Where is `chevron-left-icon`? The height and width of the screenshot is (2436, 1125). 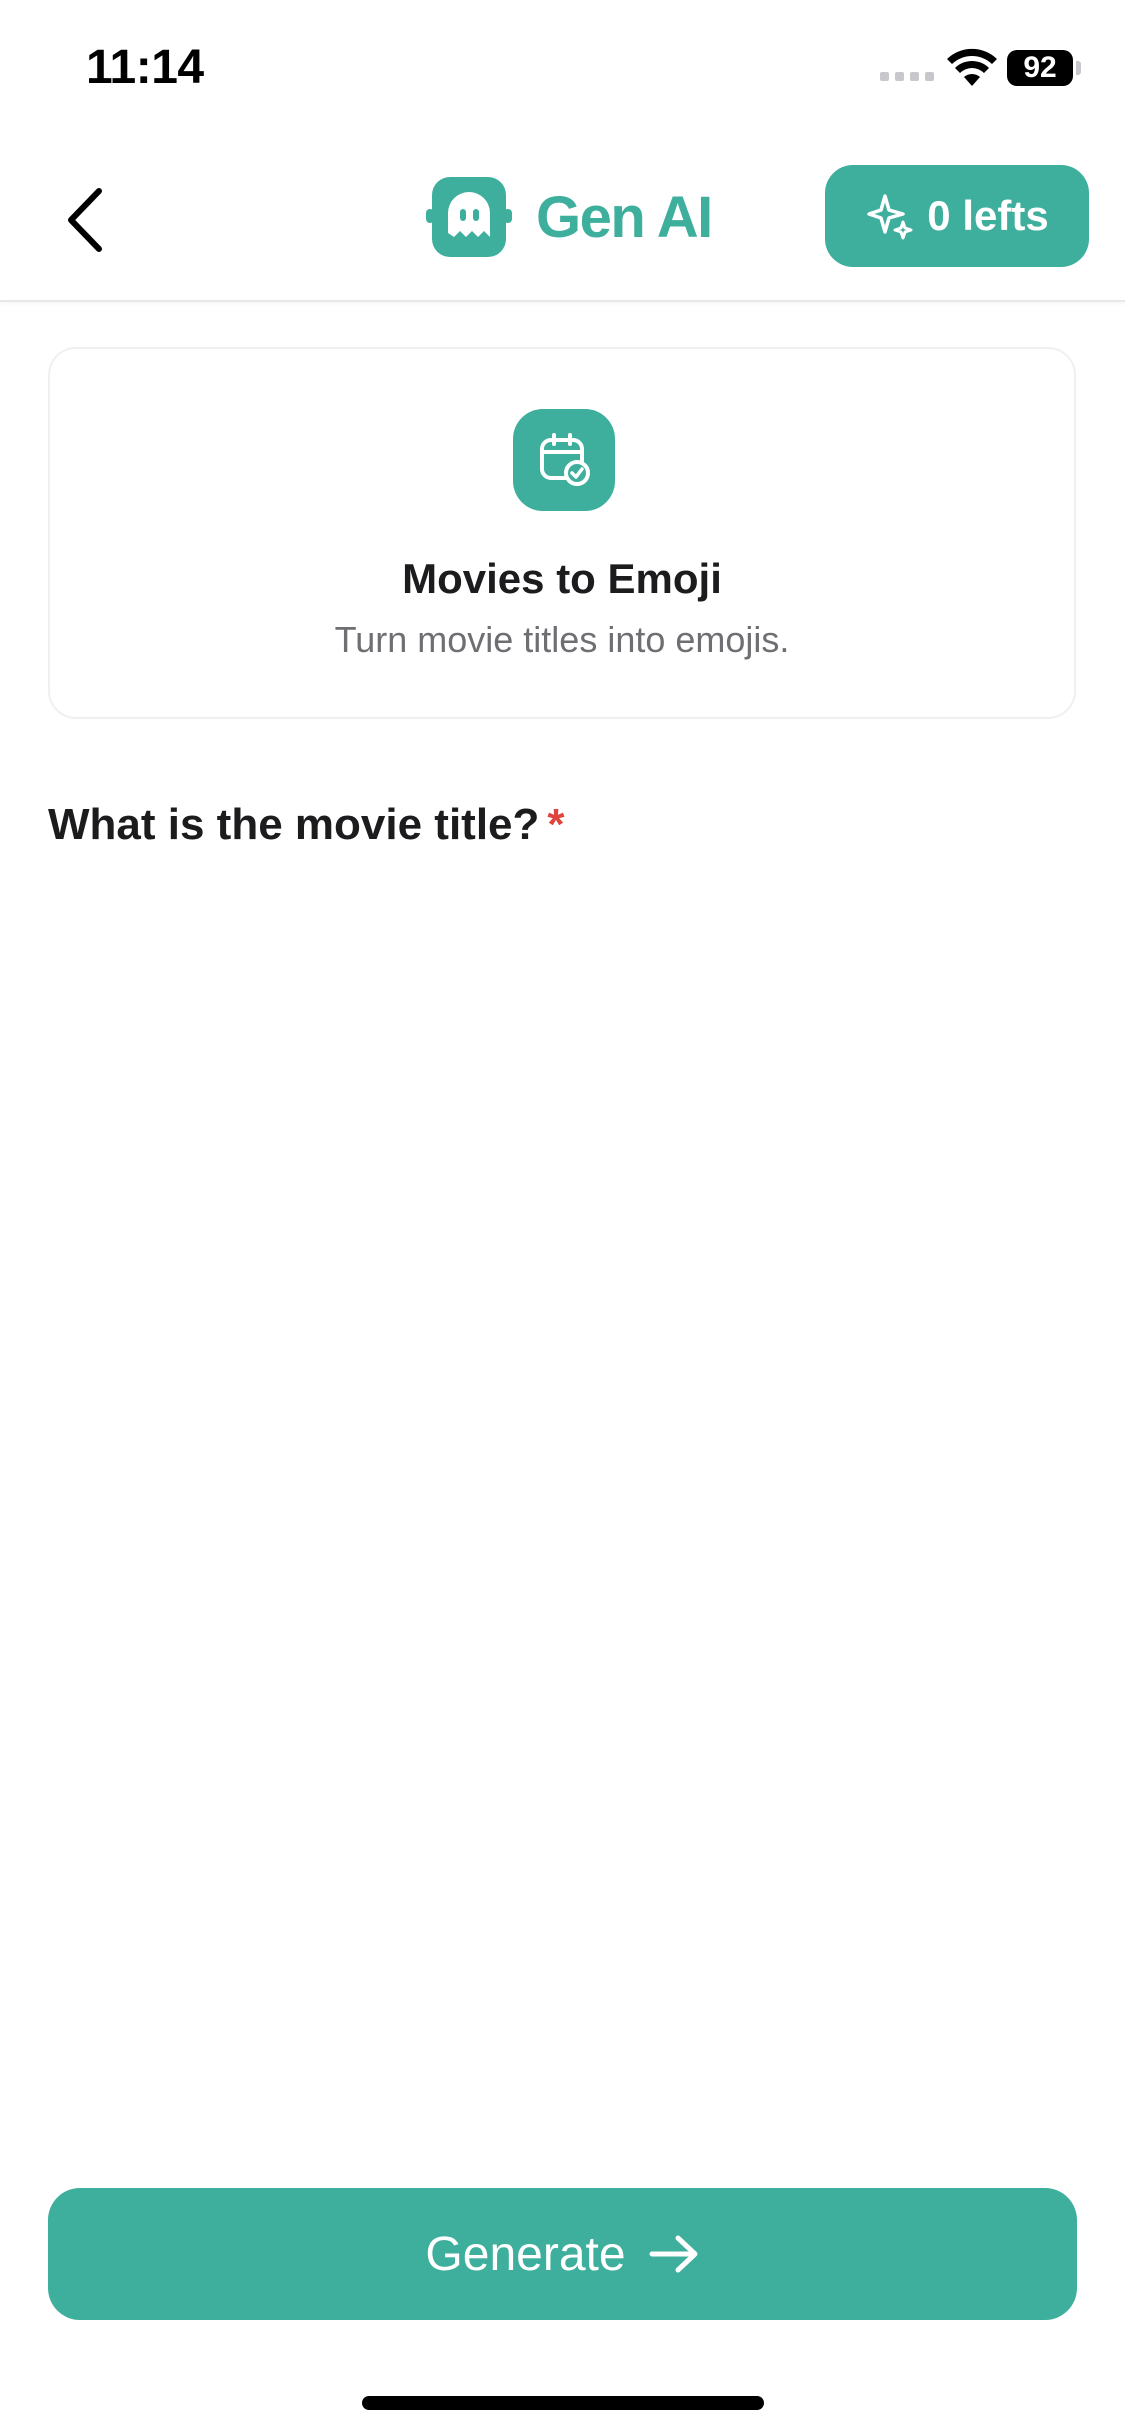
chevron-left-icon is located at coordinates (85, 220).